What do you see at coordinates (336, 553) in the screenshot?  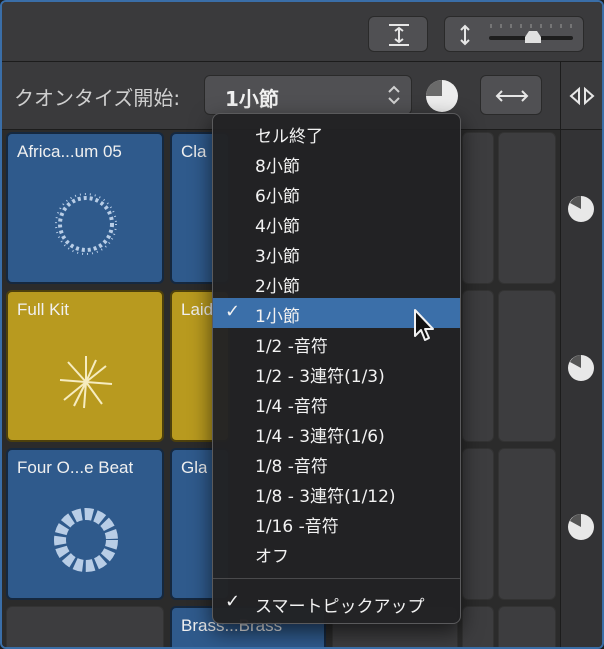 I see `menu-item: オフ` at bounding box center [336, 553].